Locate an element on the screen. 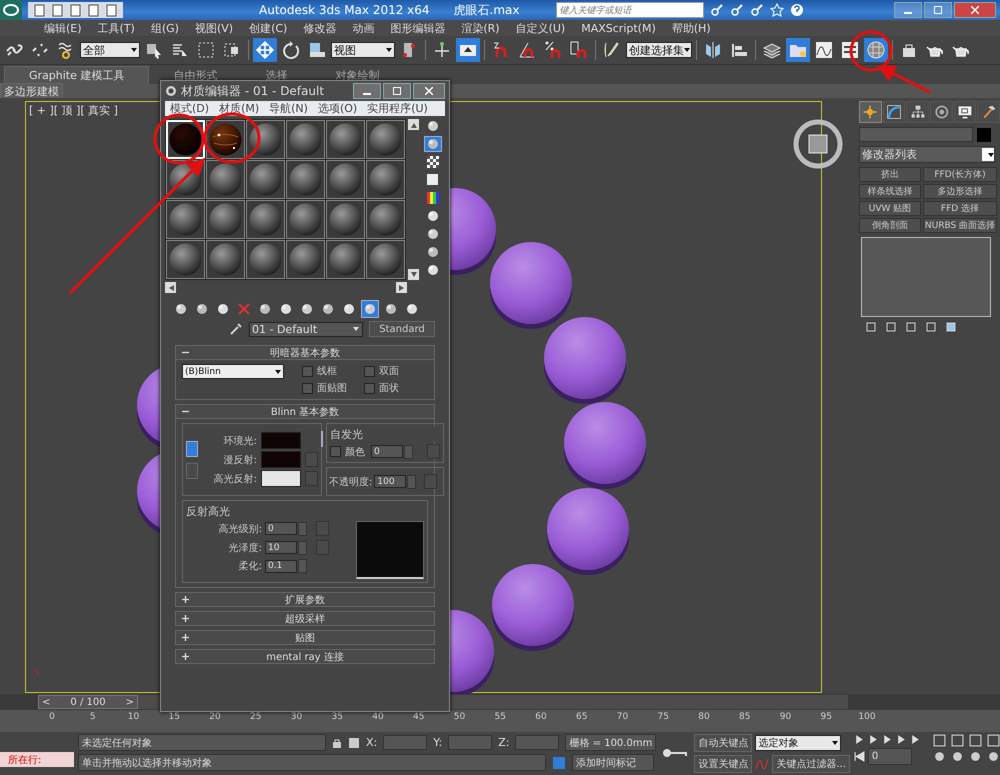  frame-number: 45 is located at coordinates (418, 717).